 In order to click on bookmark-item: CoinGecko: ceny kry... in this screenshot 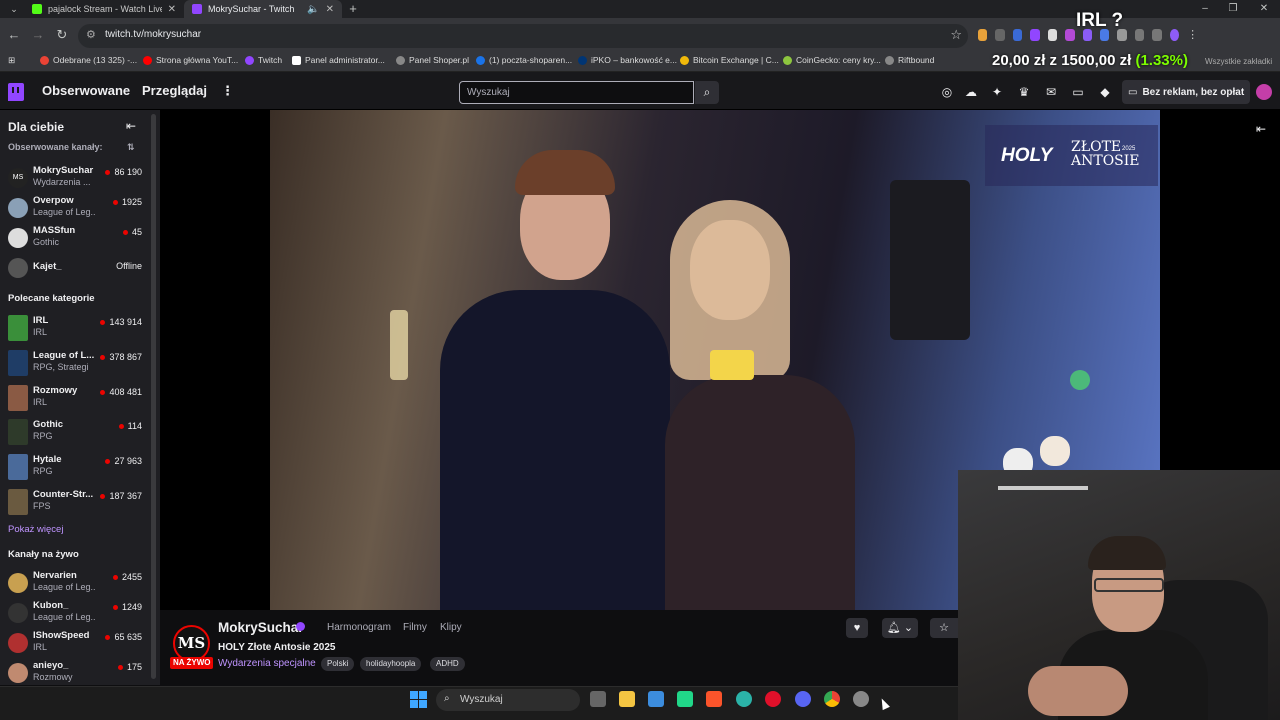, I will do `click(832, 60)`.